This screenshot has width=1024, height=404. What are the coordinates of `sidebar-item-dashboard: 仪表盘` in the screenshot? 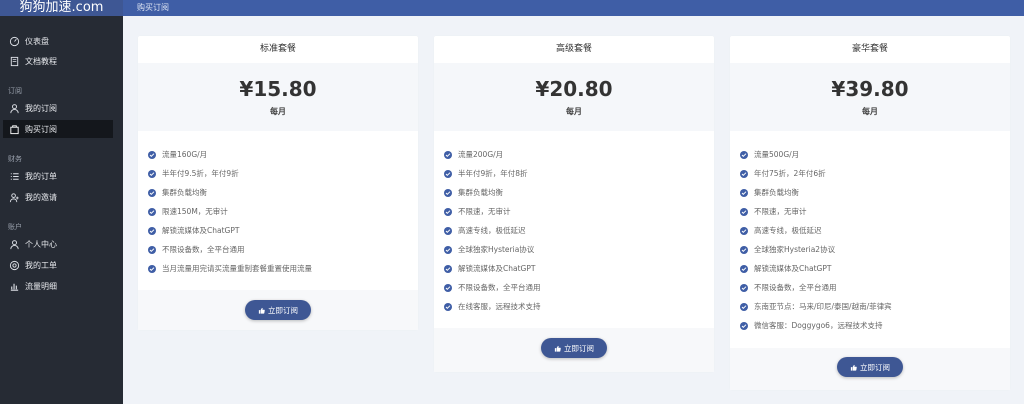 It's located at (58, 41).